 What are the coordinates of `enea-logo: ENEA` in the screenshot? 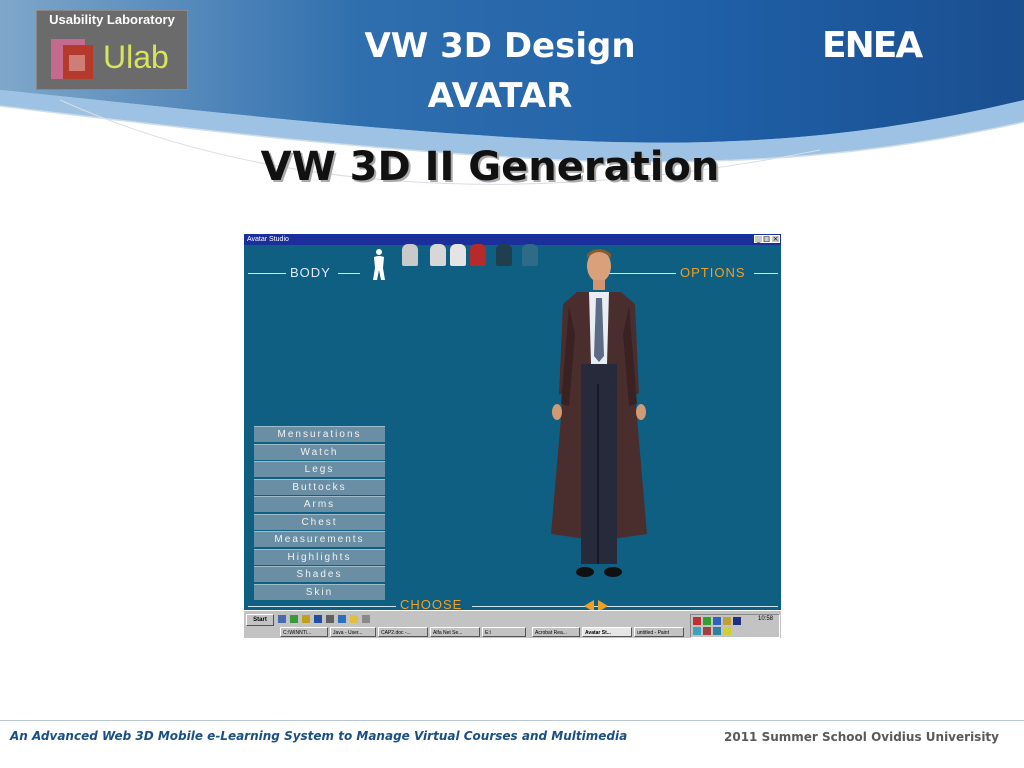 It's located at (872, 45).